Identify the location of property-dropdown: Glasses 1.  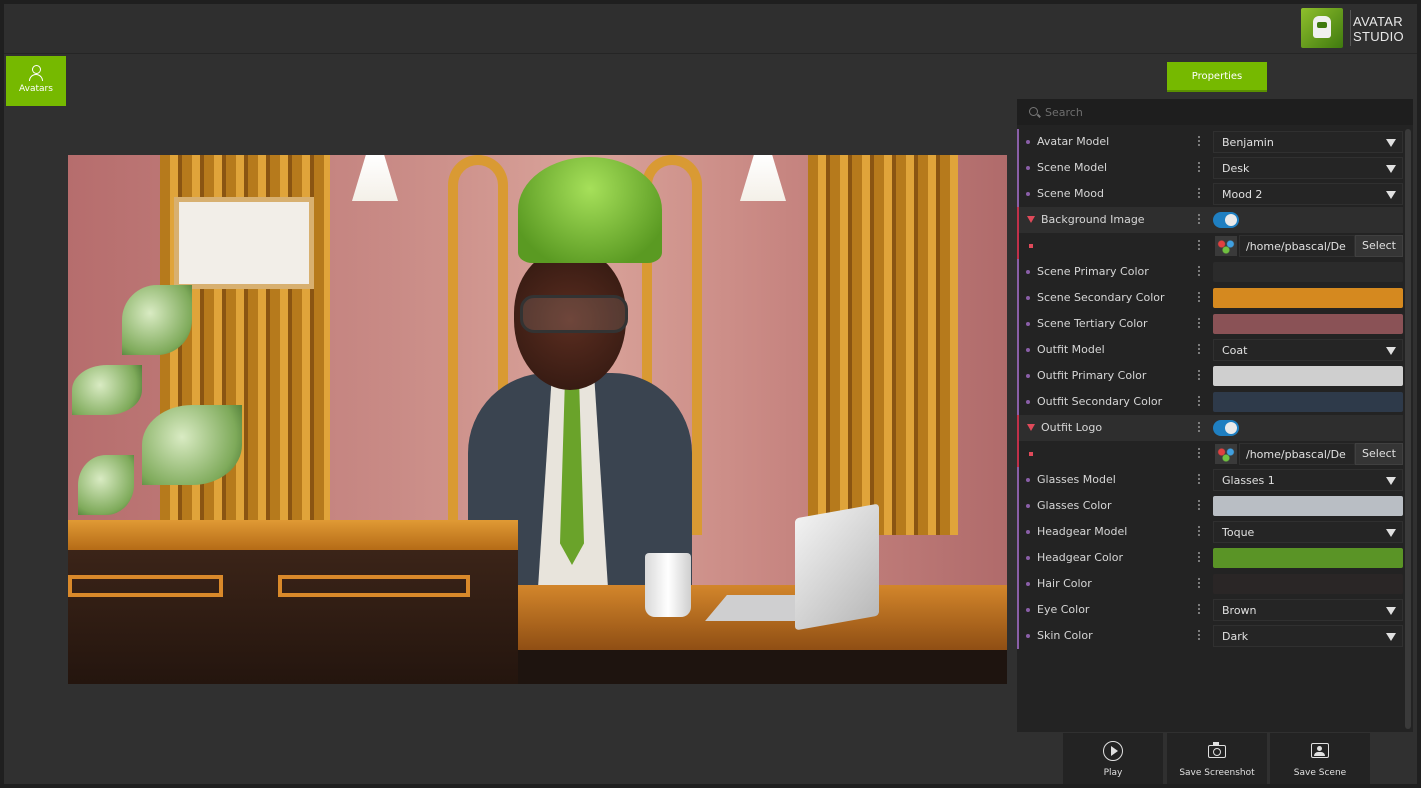
(1308, 480).